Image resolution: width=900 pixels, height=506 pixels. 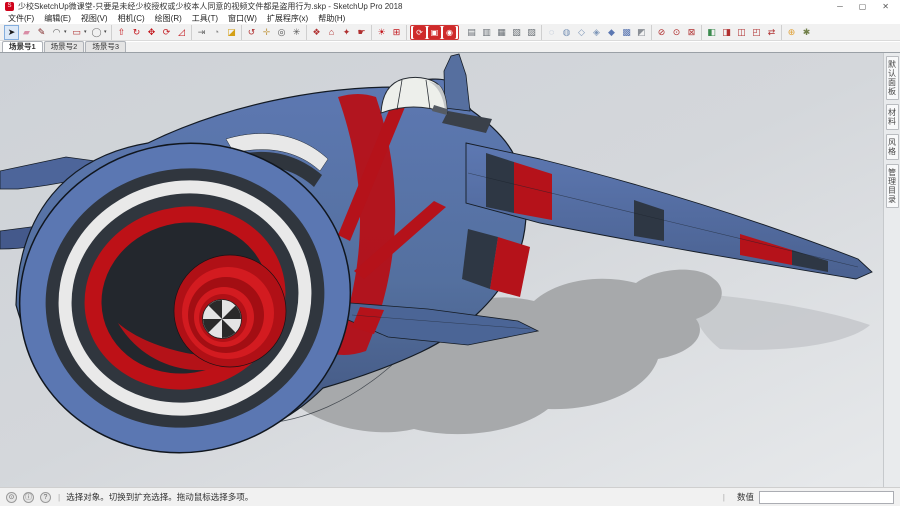 I want to click on plugin-camera-tool-icon: ◉, so click(x=449, y=32).